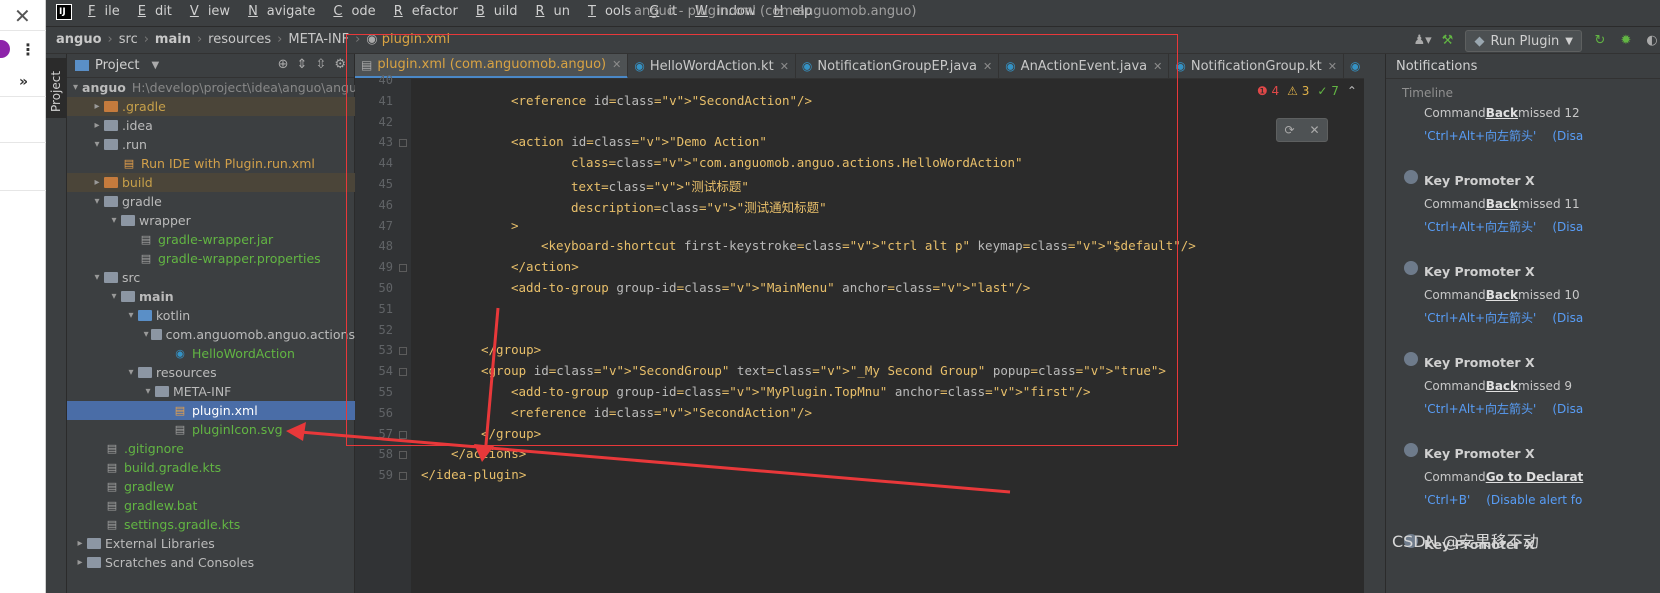 This screenshot has height=593, width=1660. I want to click on tree-item: ◉ HelloWordAction, so click(211, 353).